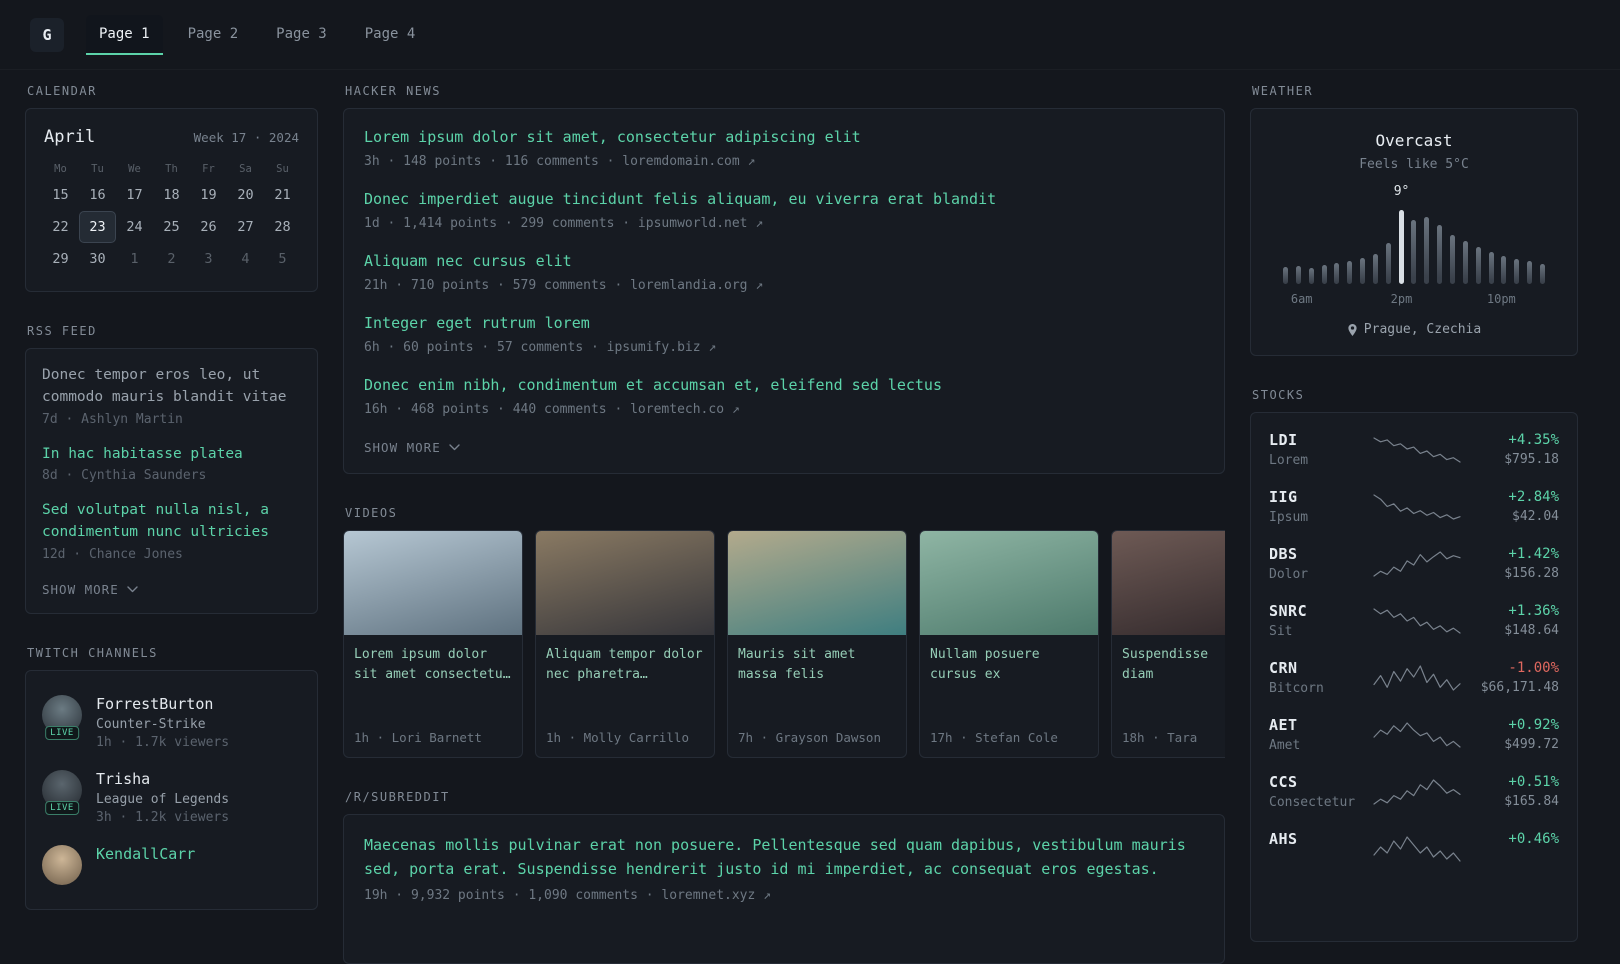 This screenshot has height=964, width=1620. What do you see at coordinates (1009, 660) in the screenshot?
I see `video-title: Nullam posuere cursus ex` at bounding box center [1009, 660].